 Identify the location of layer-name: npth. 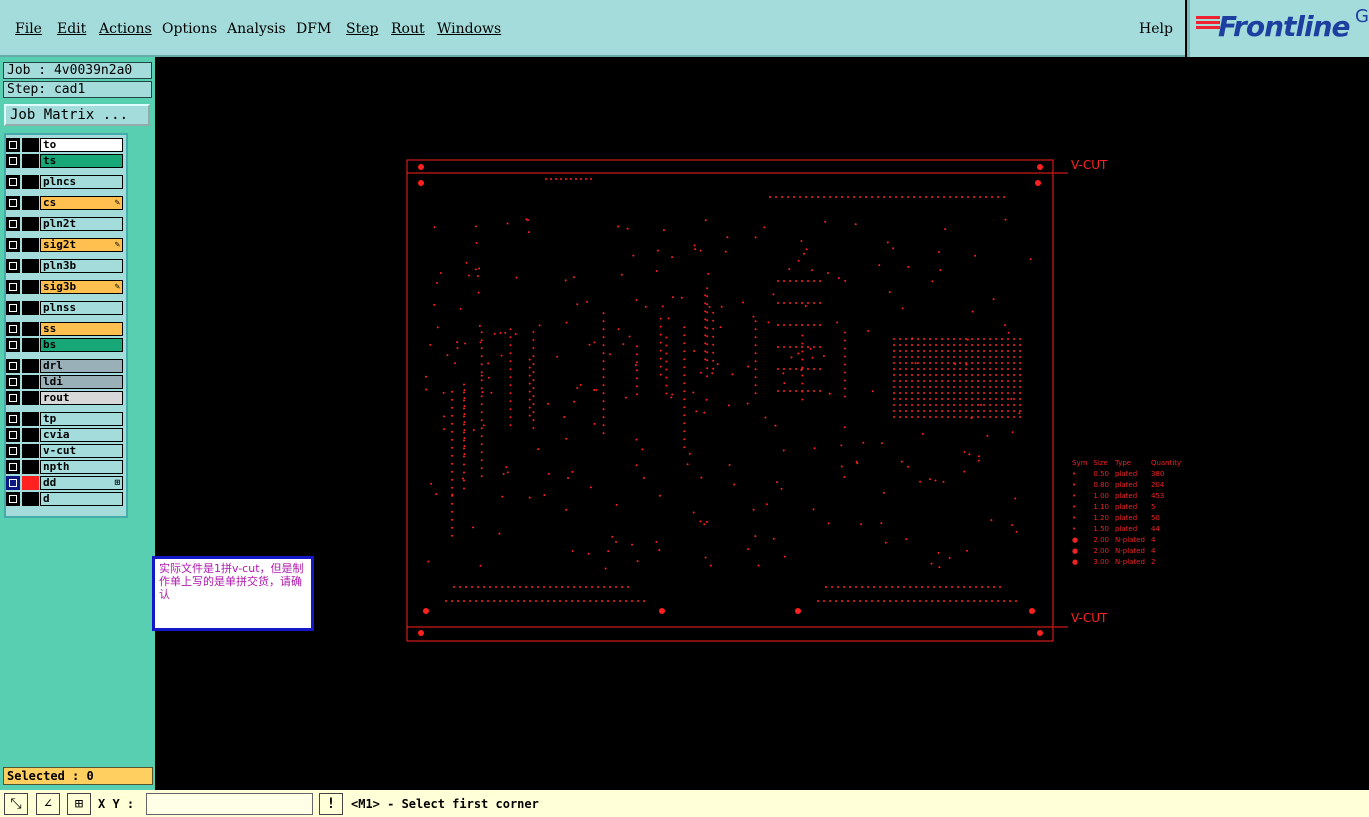
(81, 467).